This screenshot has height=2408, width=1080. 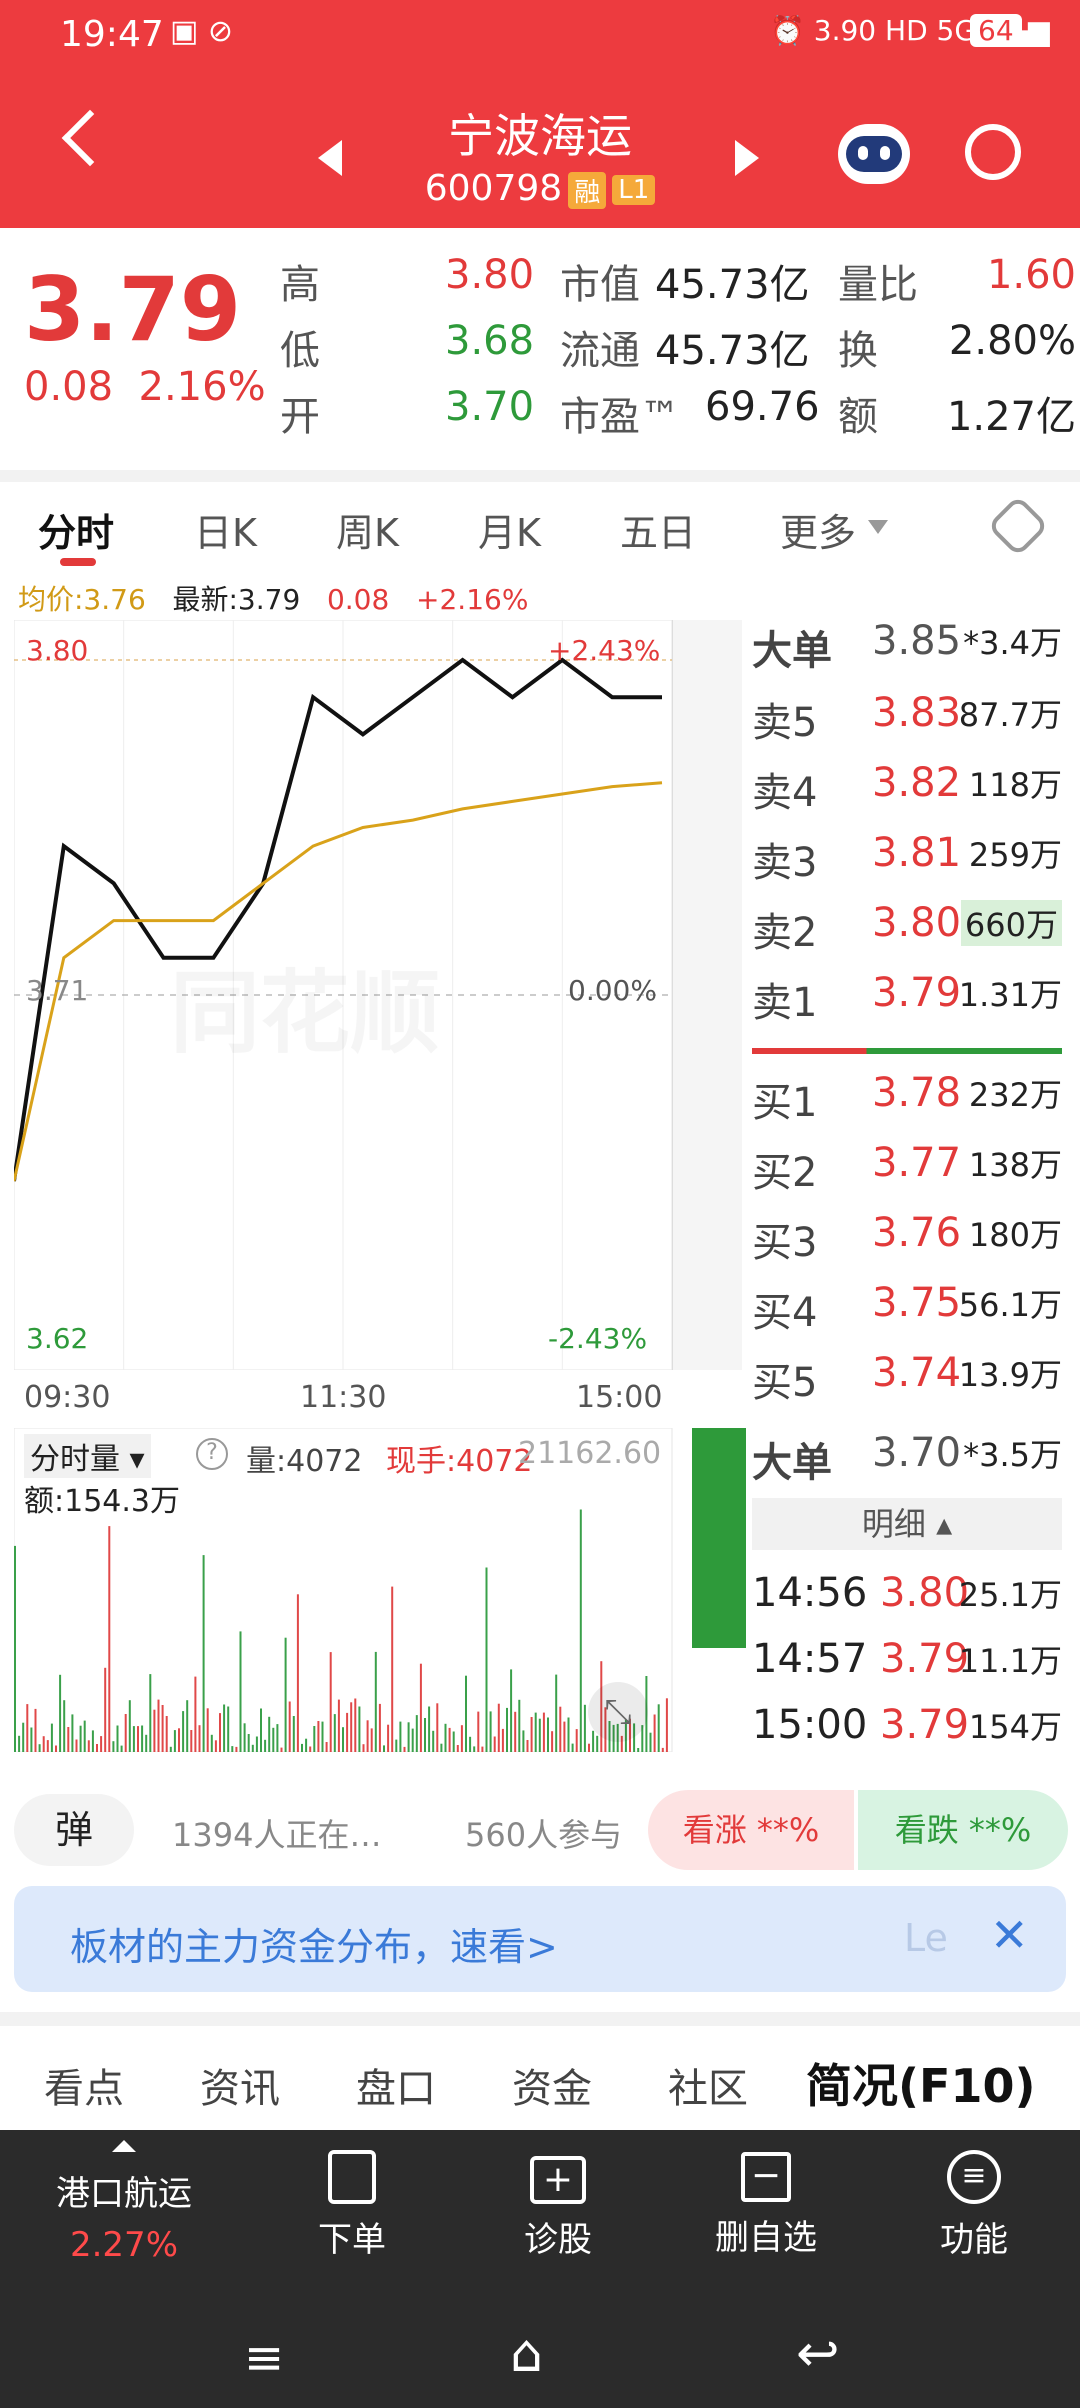 I want to click on bear-button: 看跌 **%, so click(x=963, y=1830).